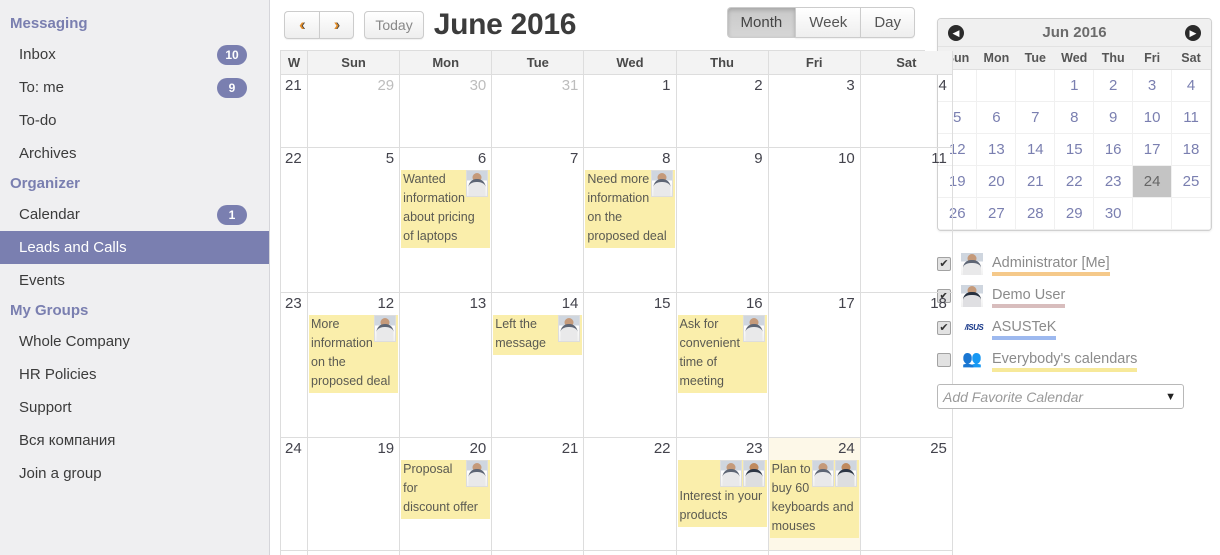 Image resolution: width=1220 pixels, height=555 pixels. Describe the element at coordinates (1029, 297) in the screenshot. I see `calendar-name-demo-user: Demo User` at that location.